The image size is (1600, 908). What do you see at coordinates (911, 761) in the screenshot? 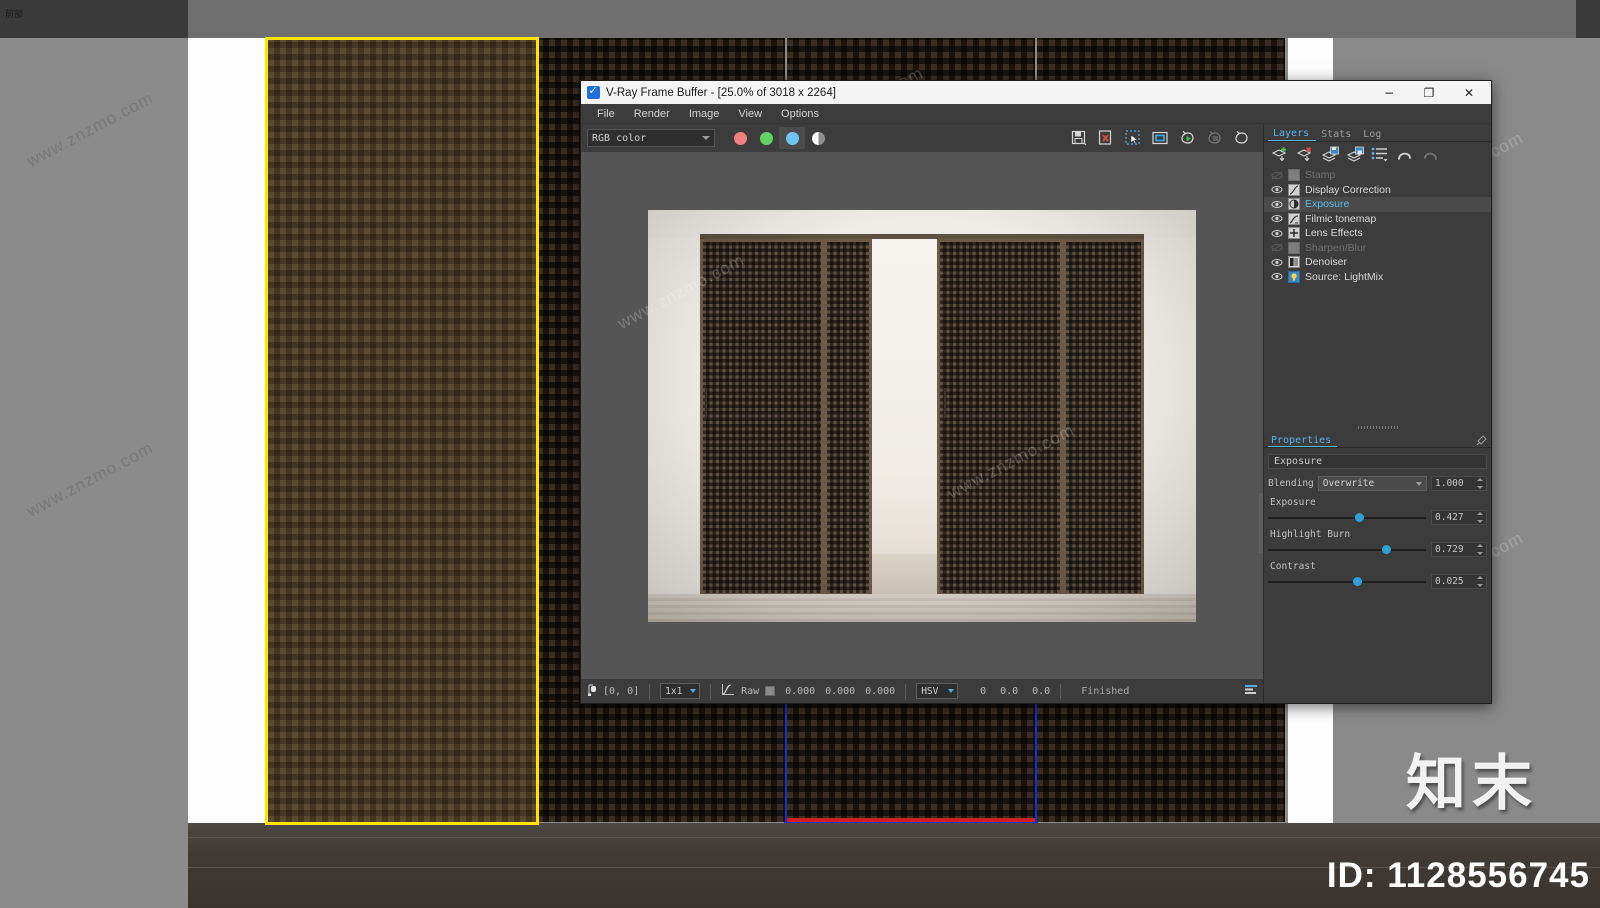
I see `lattice-panel-lower-blue` at bounding box center [911, 761].